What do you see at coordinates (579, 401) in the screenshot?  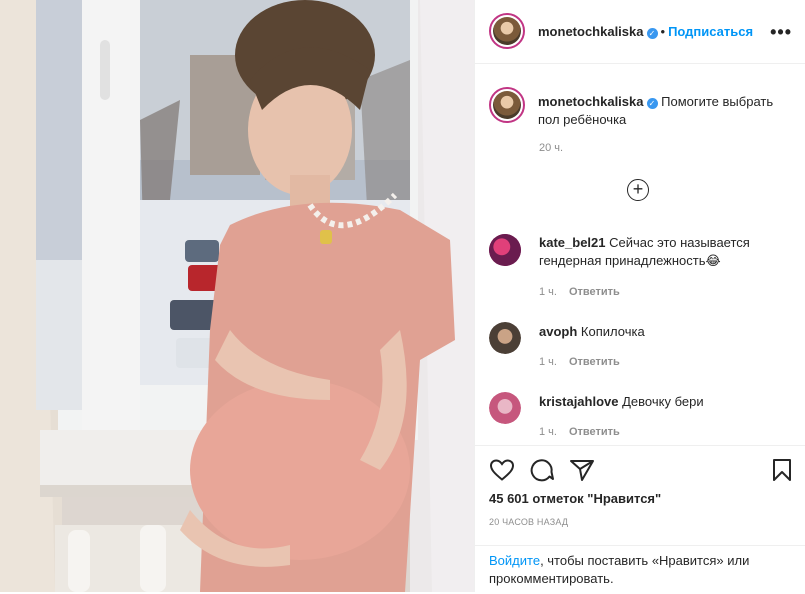 I see `commenter-username: kristajahlove` at bounding box center [579, 401].